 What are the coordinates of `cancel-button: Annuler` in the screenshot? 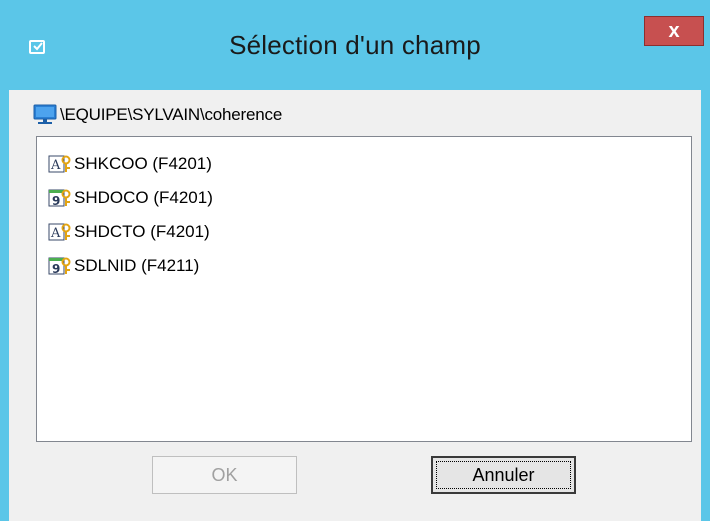 It's located at (503, 475).